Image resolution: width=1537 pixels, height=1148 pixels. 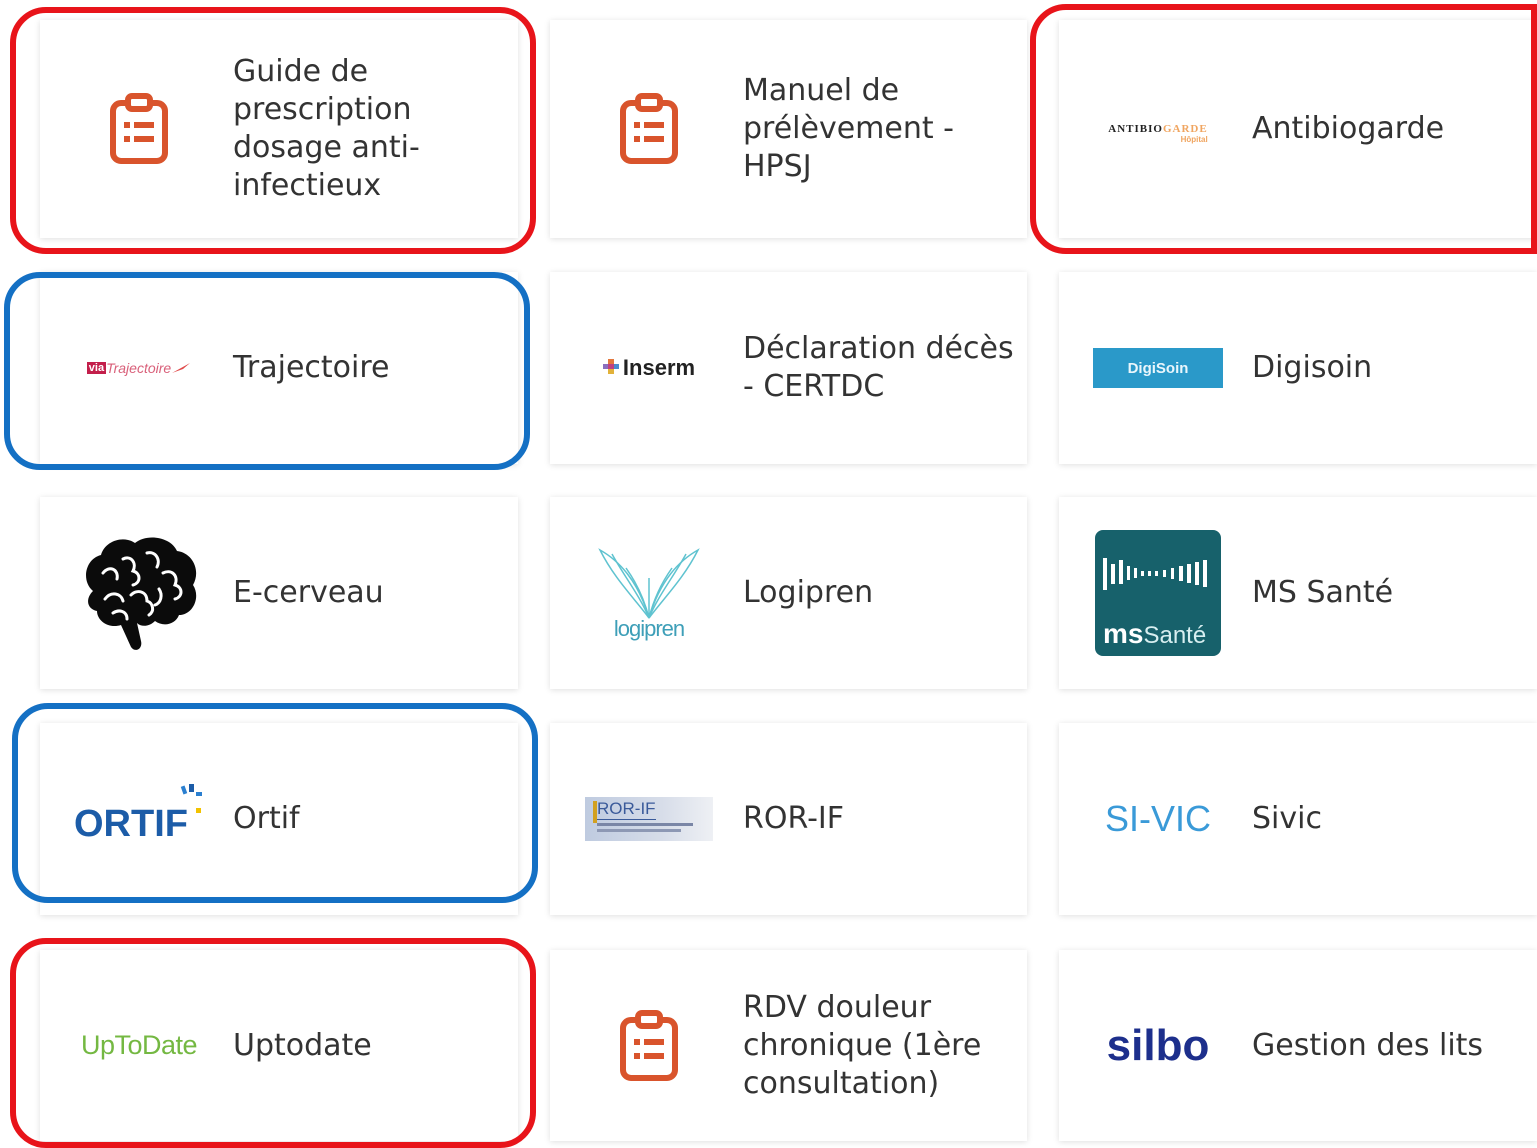 What do you see at coordinates (1287, 818) in the screenshot?
I see `card-label: Sivic` at bounding box center [1287, 818].